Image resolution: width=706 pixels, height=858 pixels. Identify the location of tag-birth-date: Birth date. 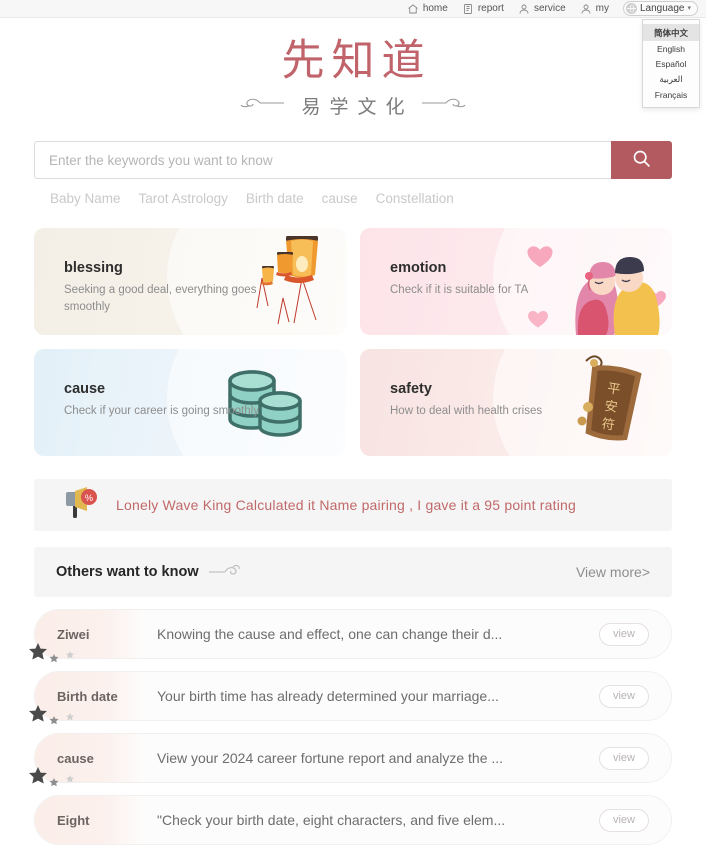
(275, 198).